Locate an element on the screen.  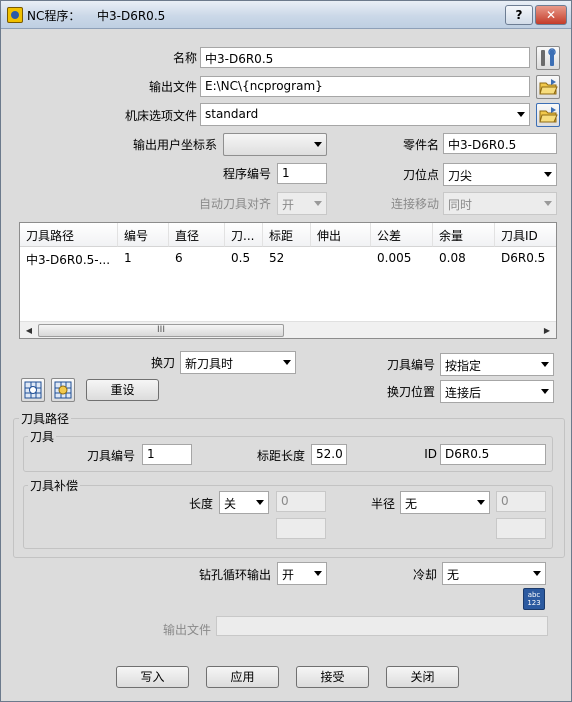
output-ucs-select is located at coordinates (275, 144).